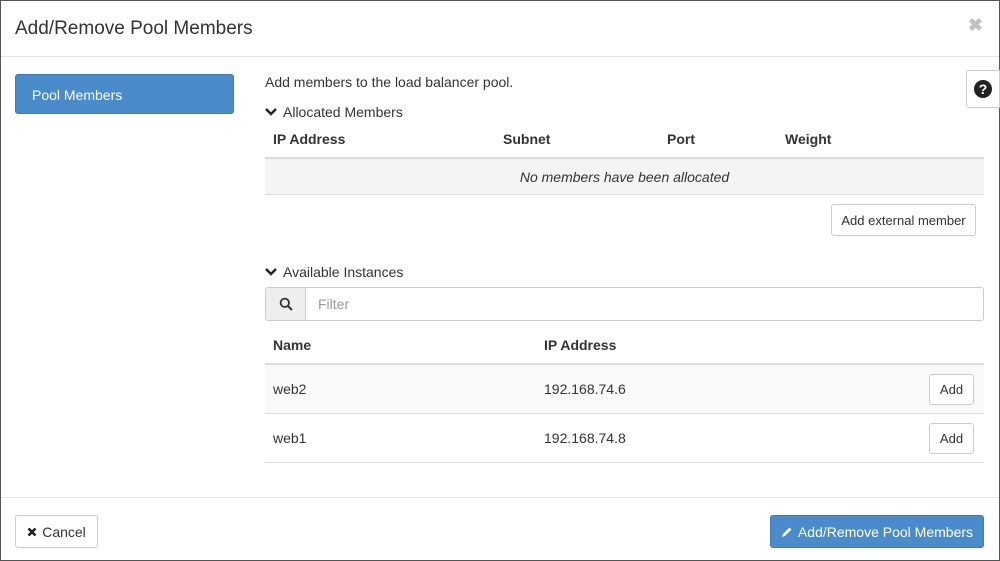  I want to click on empty-members-message: No members have been allocated, so click(624, 177).